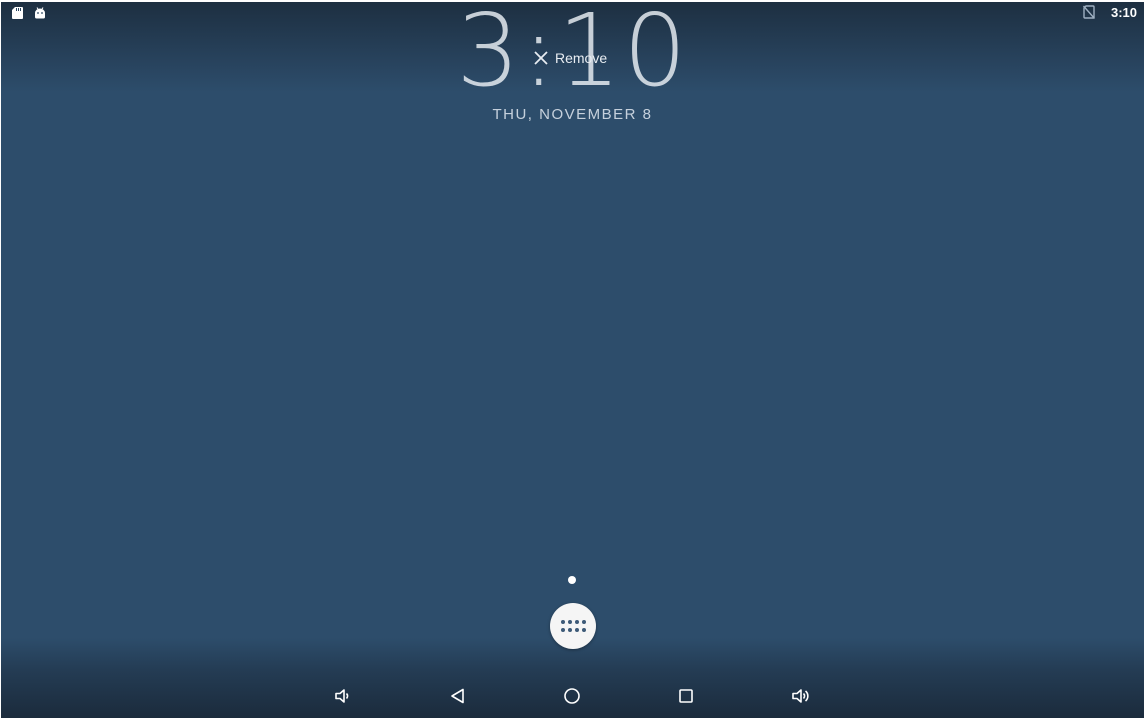  I want to click on recents-button, so click(686, 696).